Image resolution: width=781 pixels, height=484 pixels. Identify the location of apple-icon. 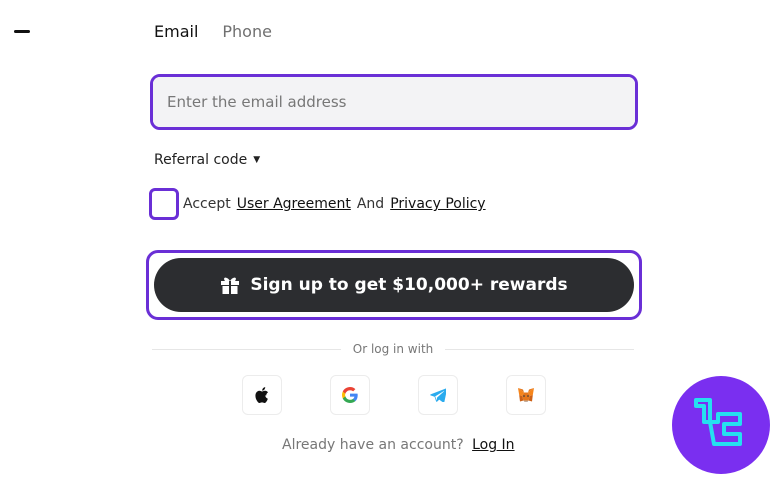
(261, 395).